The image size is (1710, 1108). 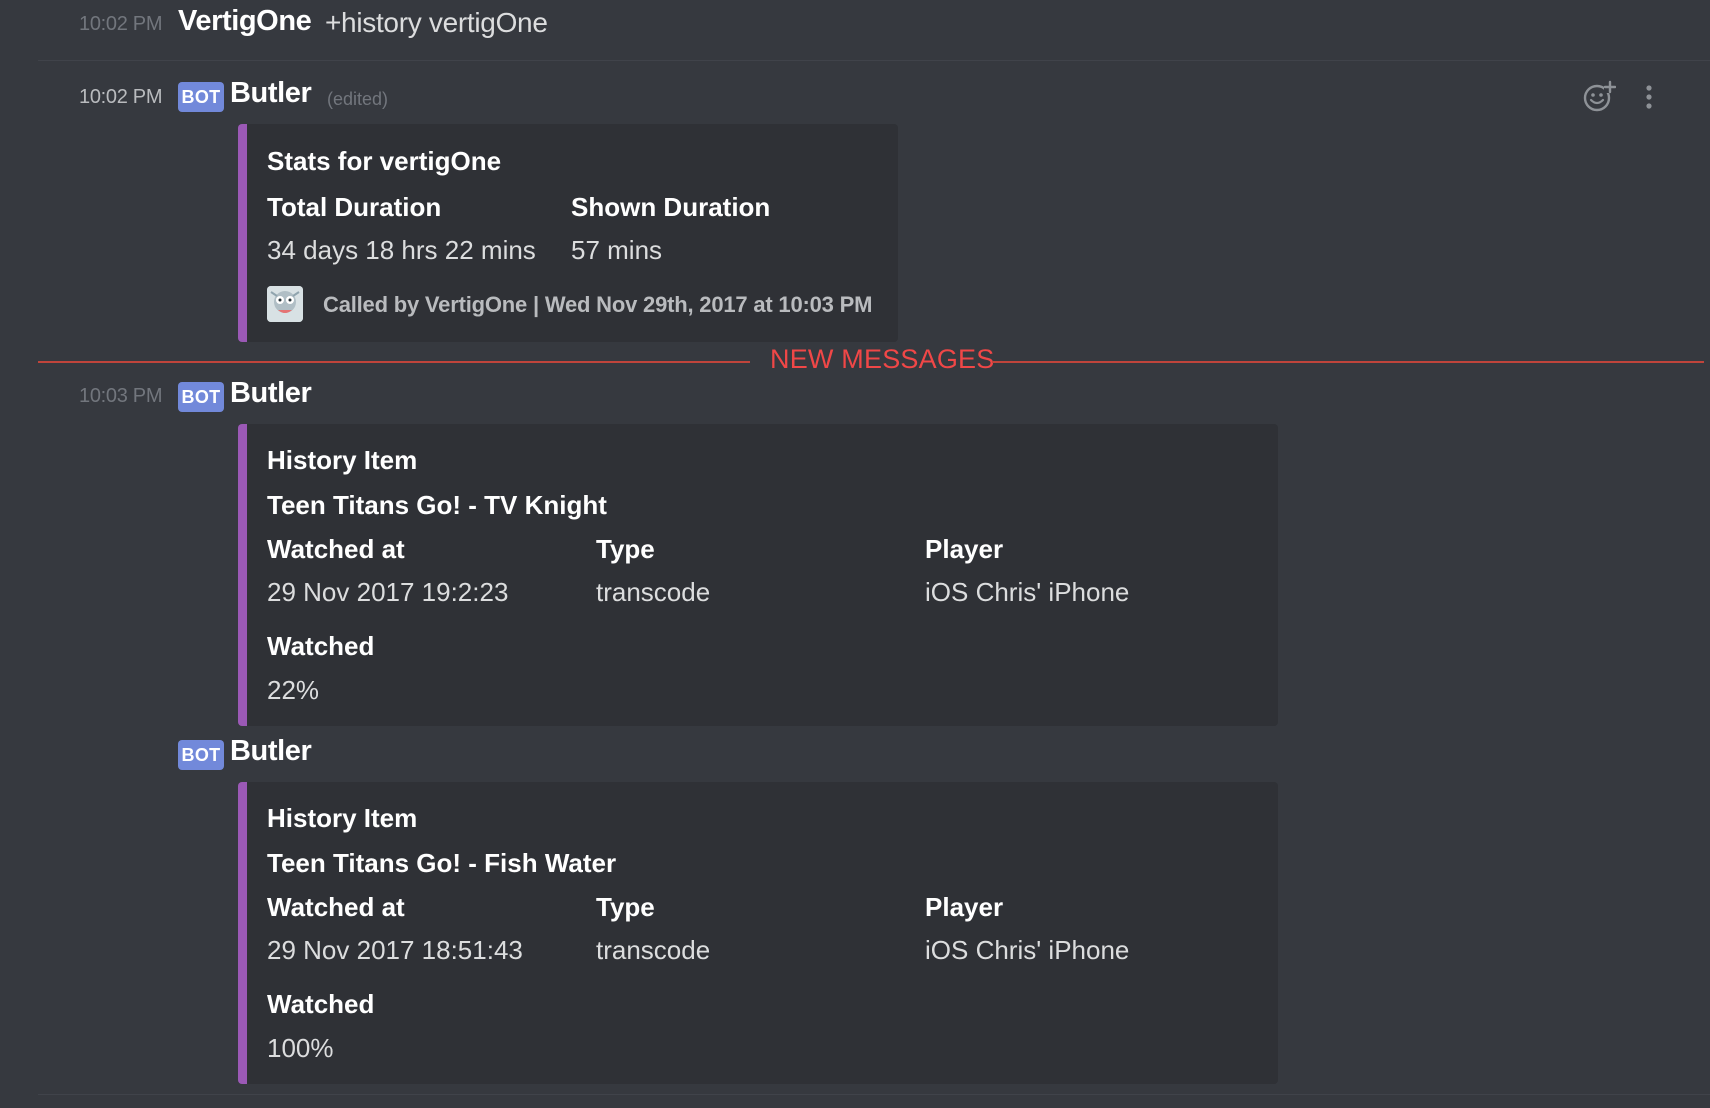 What do you see at coordinates (384, 161) in the screenshot?
I see `embed-title: Stats for vertigOne` at bounding box center [384, 161].